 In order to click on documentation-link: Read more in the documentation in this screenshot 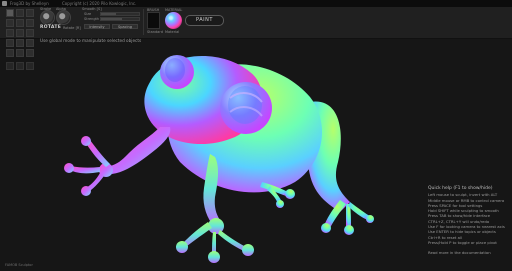, I will do `click(470, 252)`.